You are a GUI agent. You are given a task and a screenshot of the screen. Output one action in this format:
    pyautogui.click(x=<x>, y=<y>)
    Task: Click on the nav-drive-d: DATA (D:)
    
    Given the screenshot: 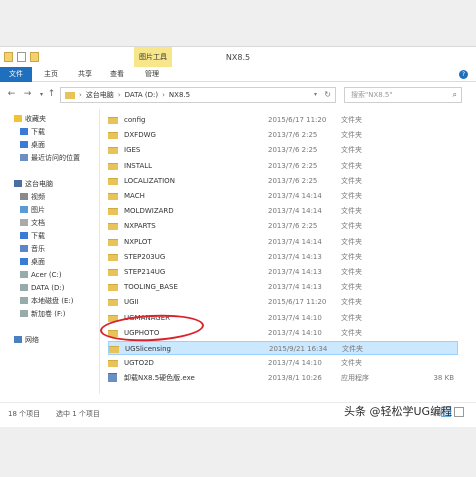 What is the action you would take?
    pyautogui.click(x=42, y=288)
    